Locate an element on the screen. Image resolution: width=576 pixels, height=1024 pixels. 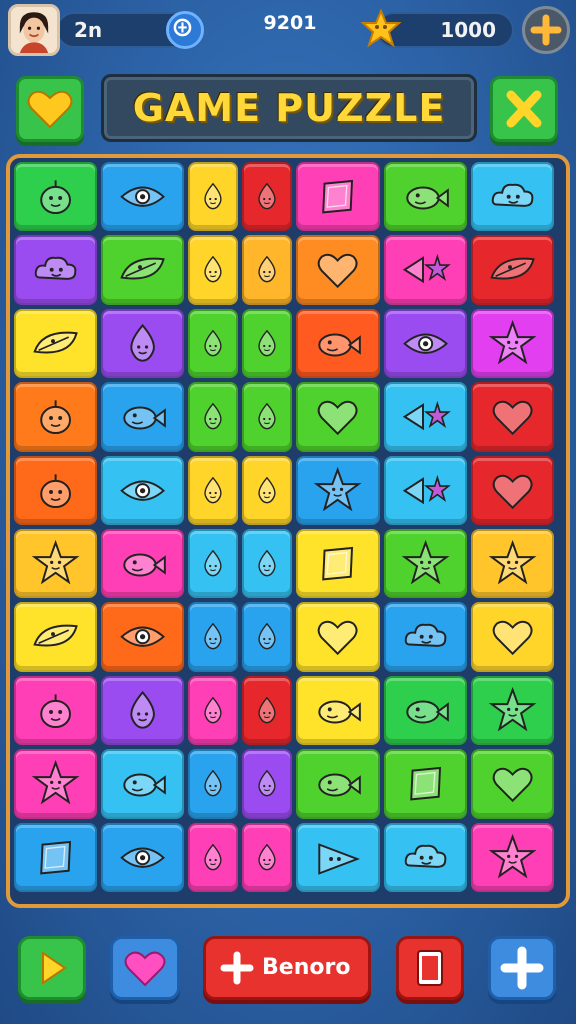
lives-button is located at coordinates (50, 109).